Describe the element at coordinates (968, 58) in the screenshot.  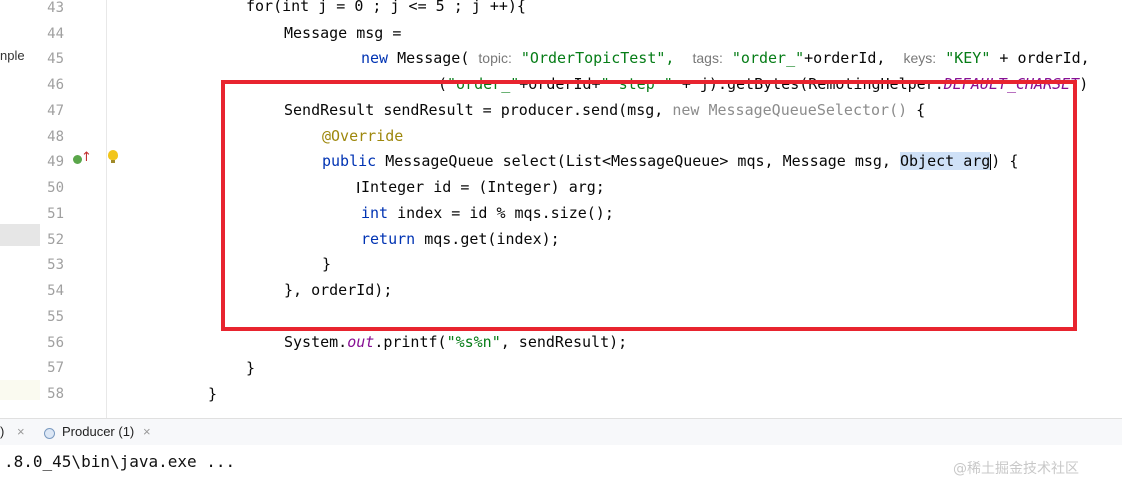
I see `string-literal: "KEY"` at that location.